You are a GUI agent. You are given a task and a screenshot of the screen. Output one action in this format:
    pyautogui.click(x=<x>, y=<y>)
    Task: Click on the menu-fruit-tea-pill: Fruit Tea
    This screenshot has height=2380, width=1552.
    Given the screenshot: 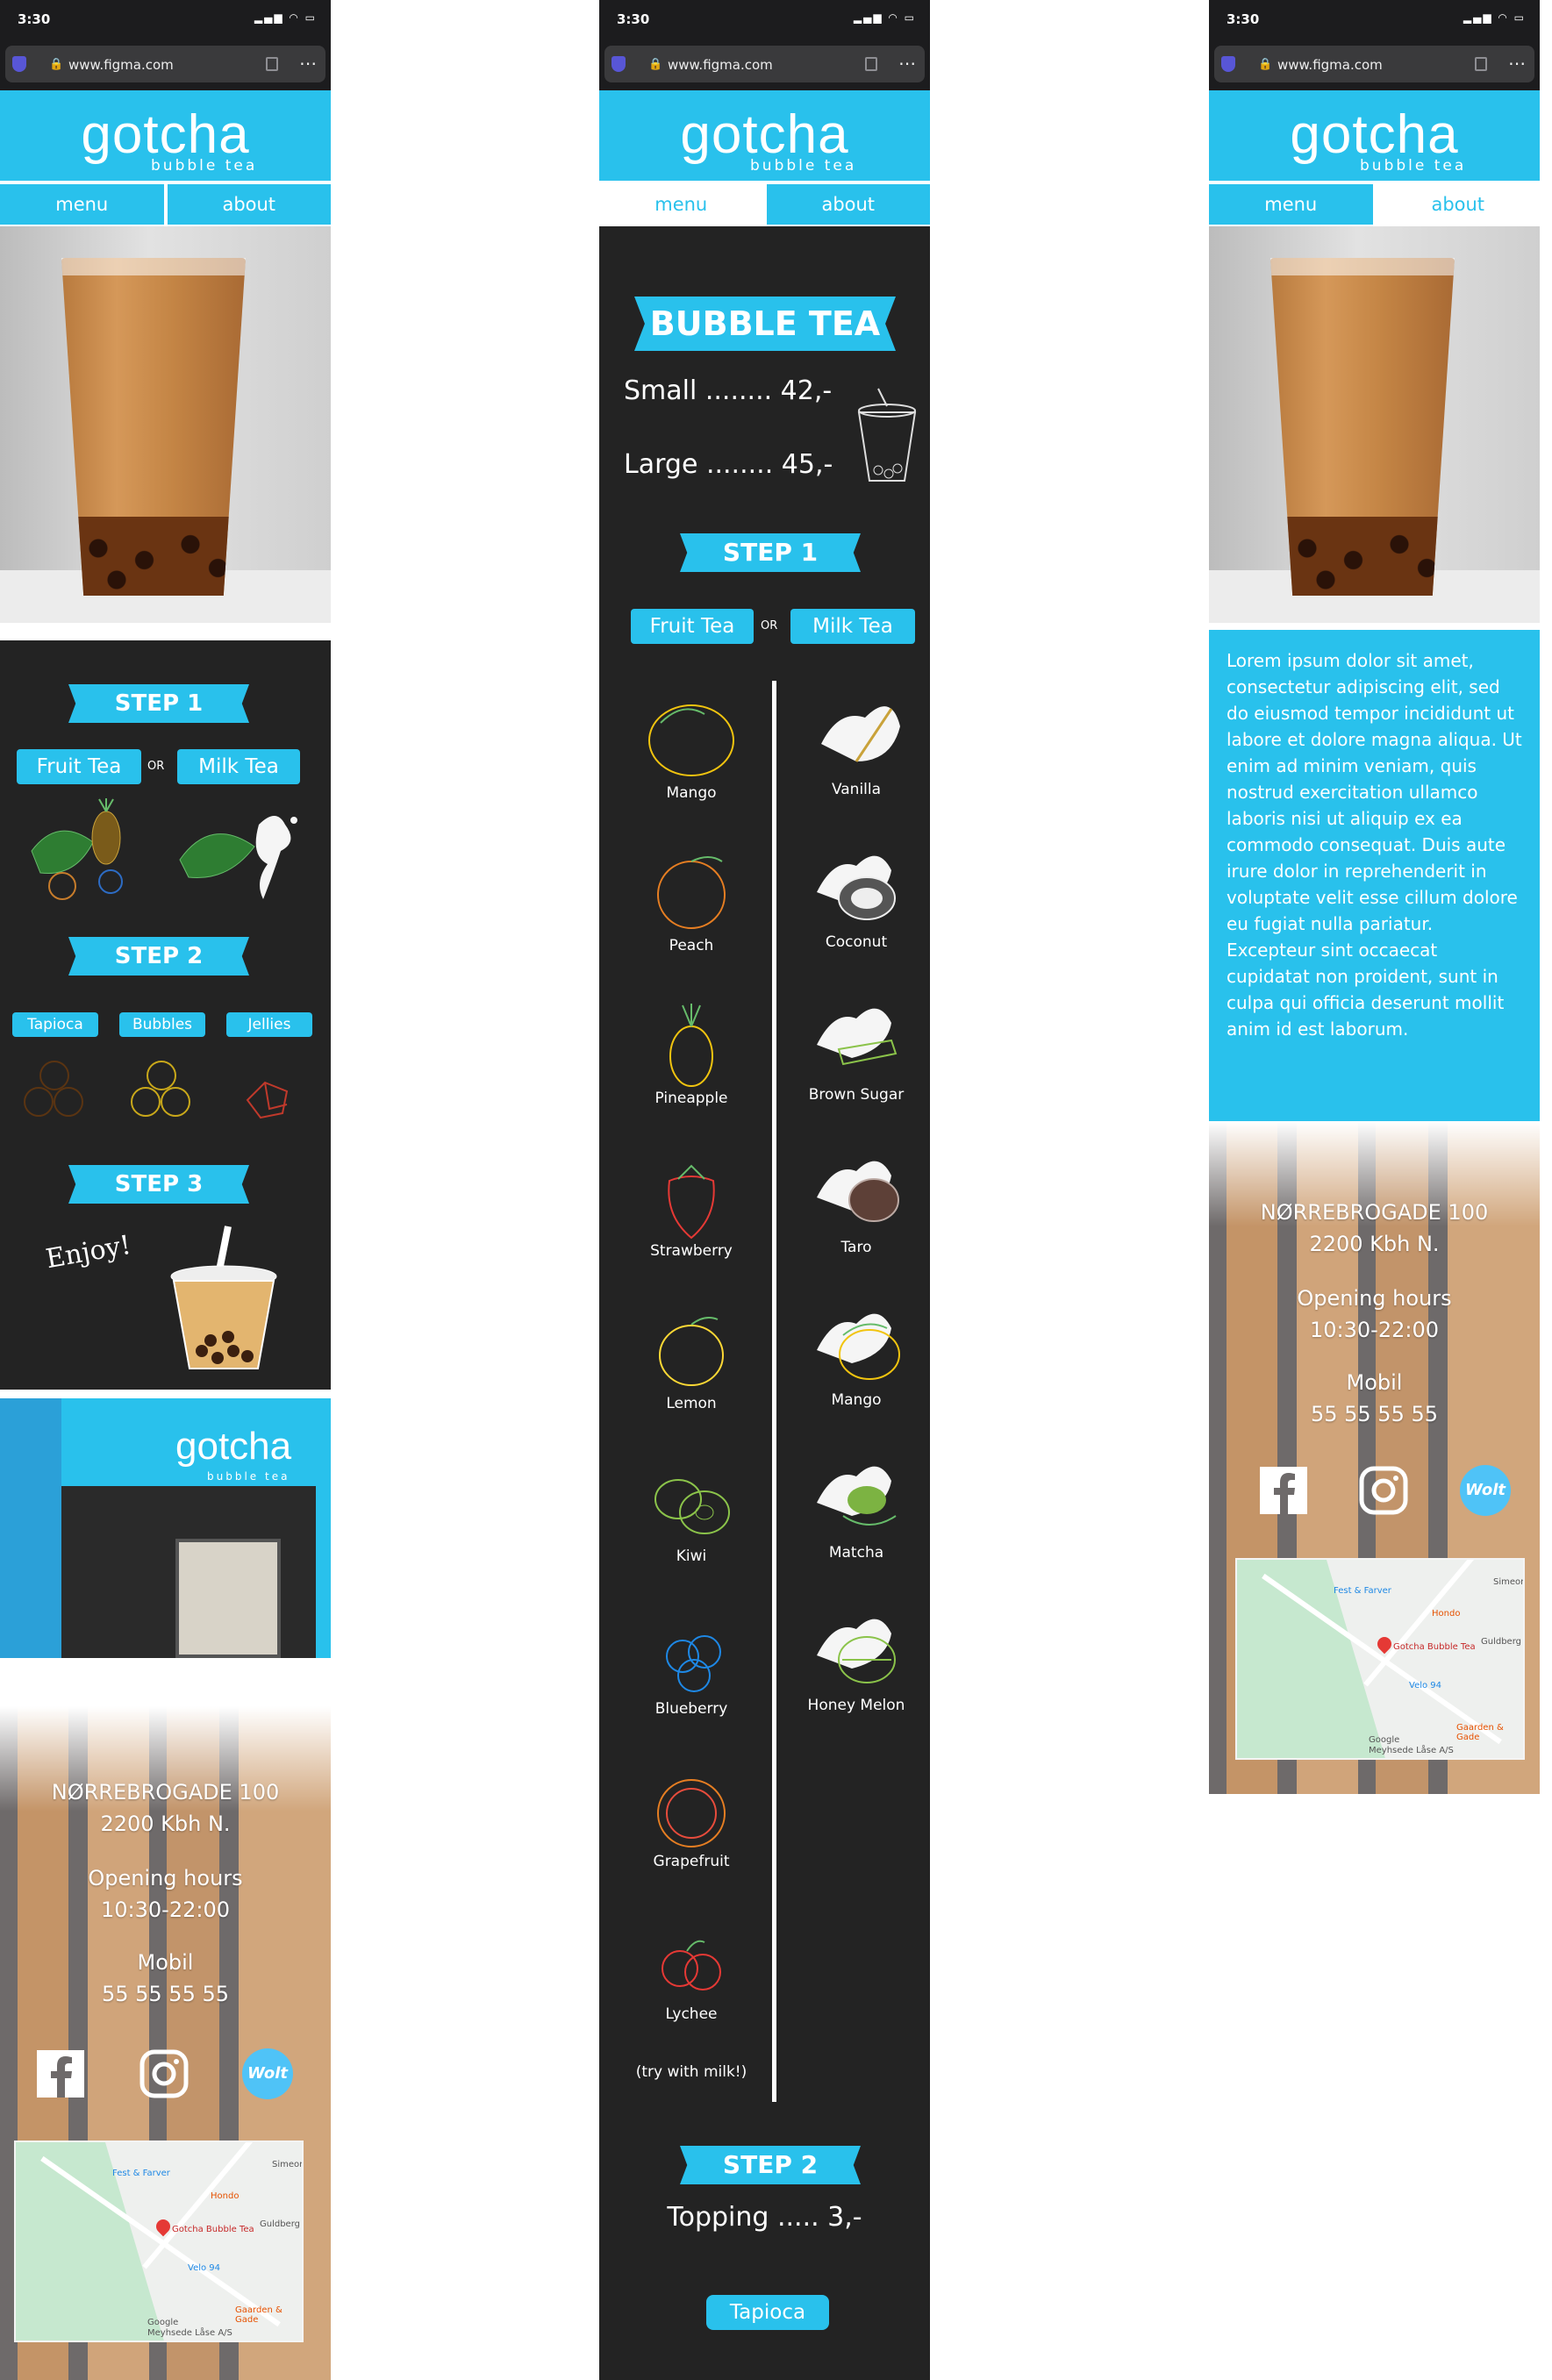 What is the action you would take?
    pyautogui.click(x=692, y=626)
    